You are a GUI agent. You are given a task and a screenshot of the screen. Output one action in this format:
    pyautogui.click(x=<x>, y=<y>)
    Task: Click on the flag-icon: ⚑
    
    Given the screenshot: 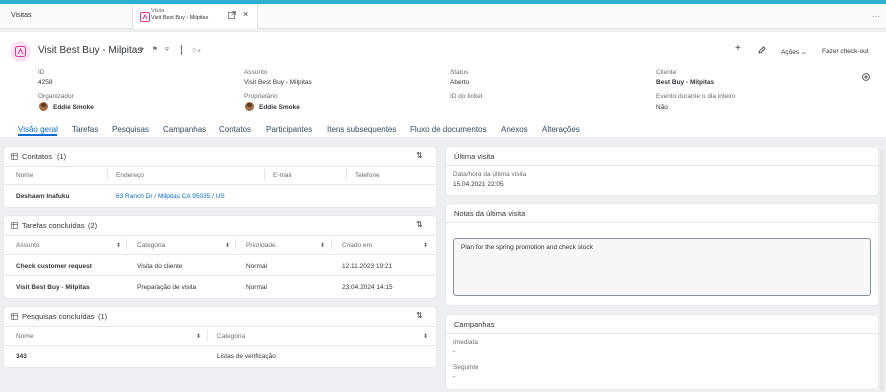 What is the action you would take?
    pyautogui.click(x=155, y=50)
    